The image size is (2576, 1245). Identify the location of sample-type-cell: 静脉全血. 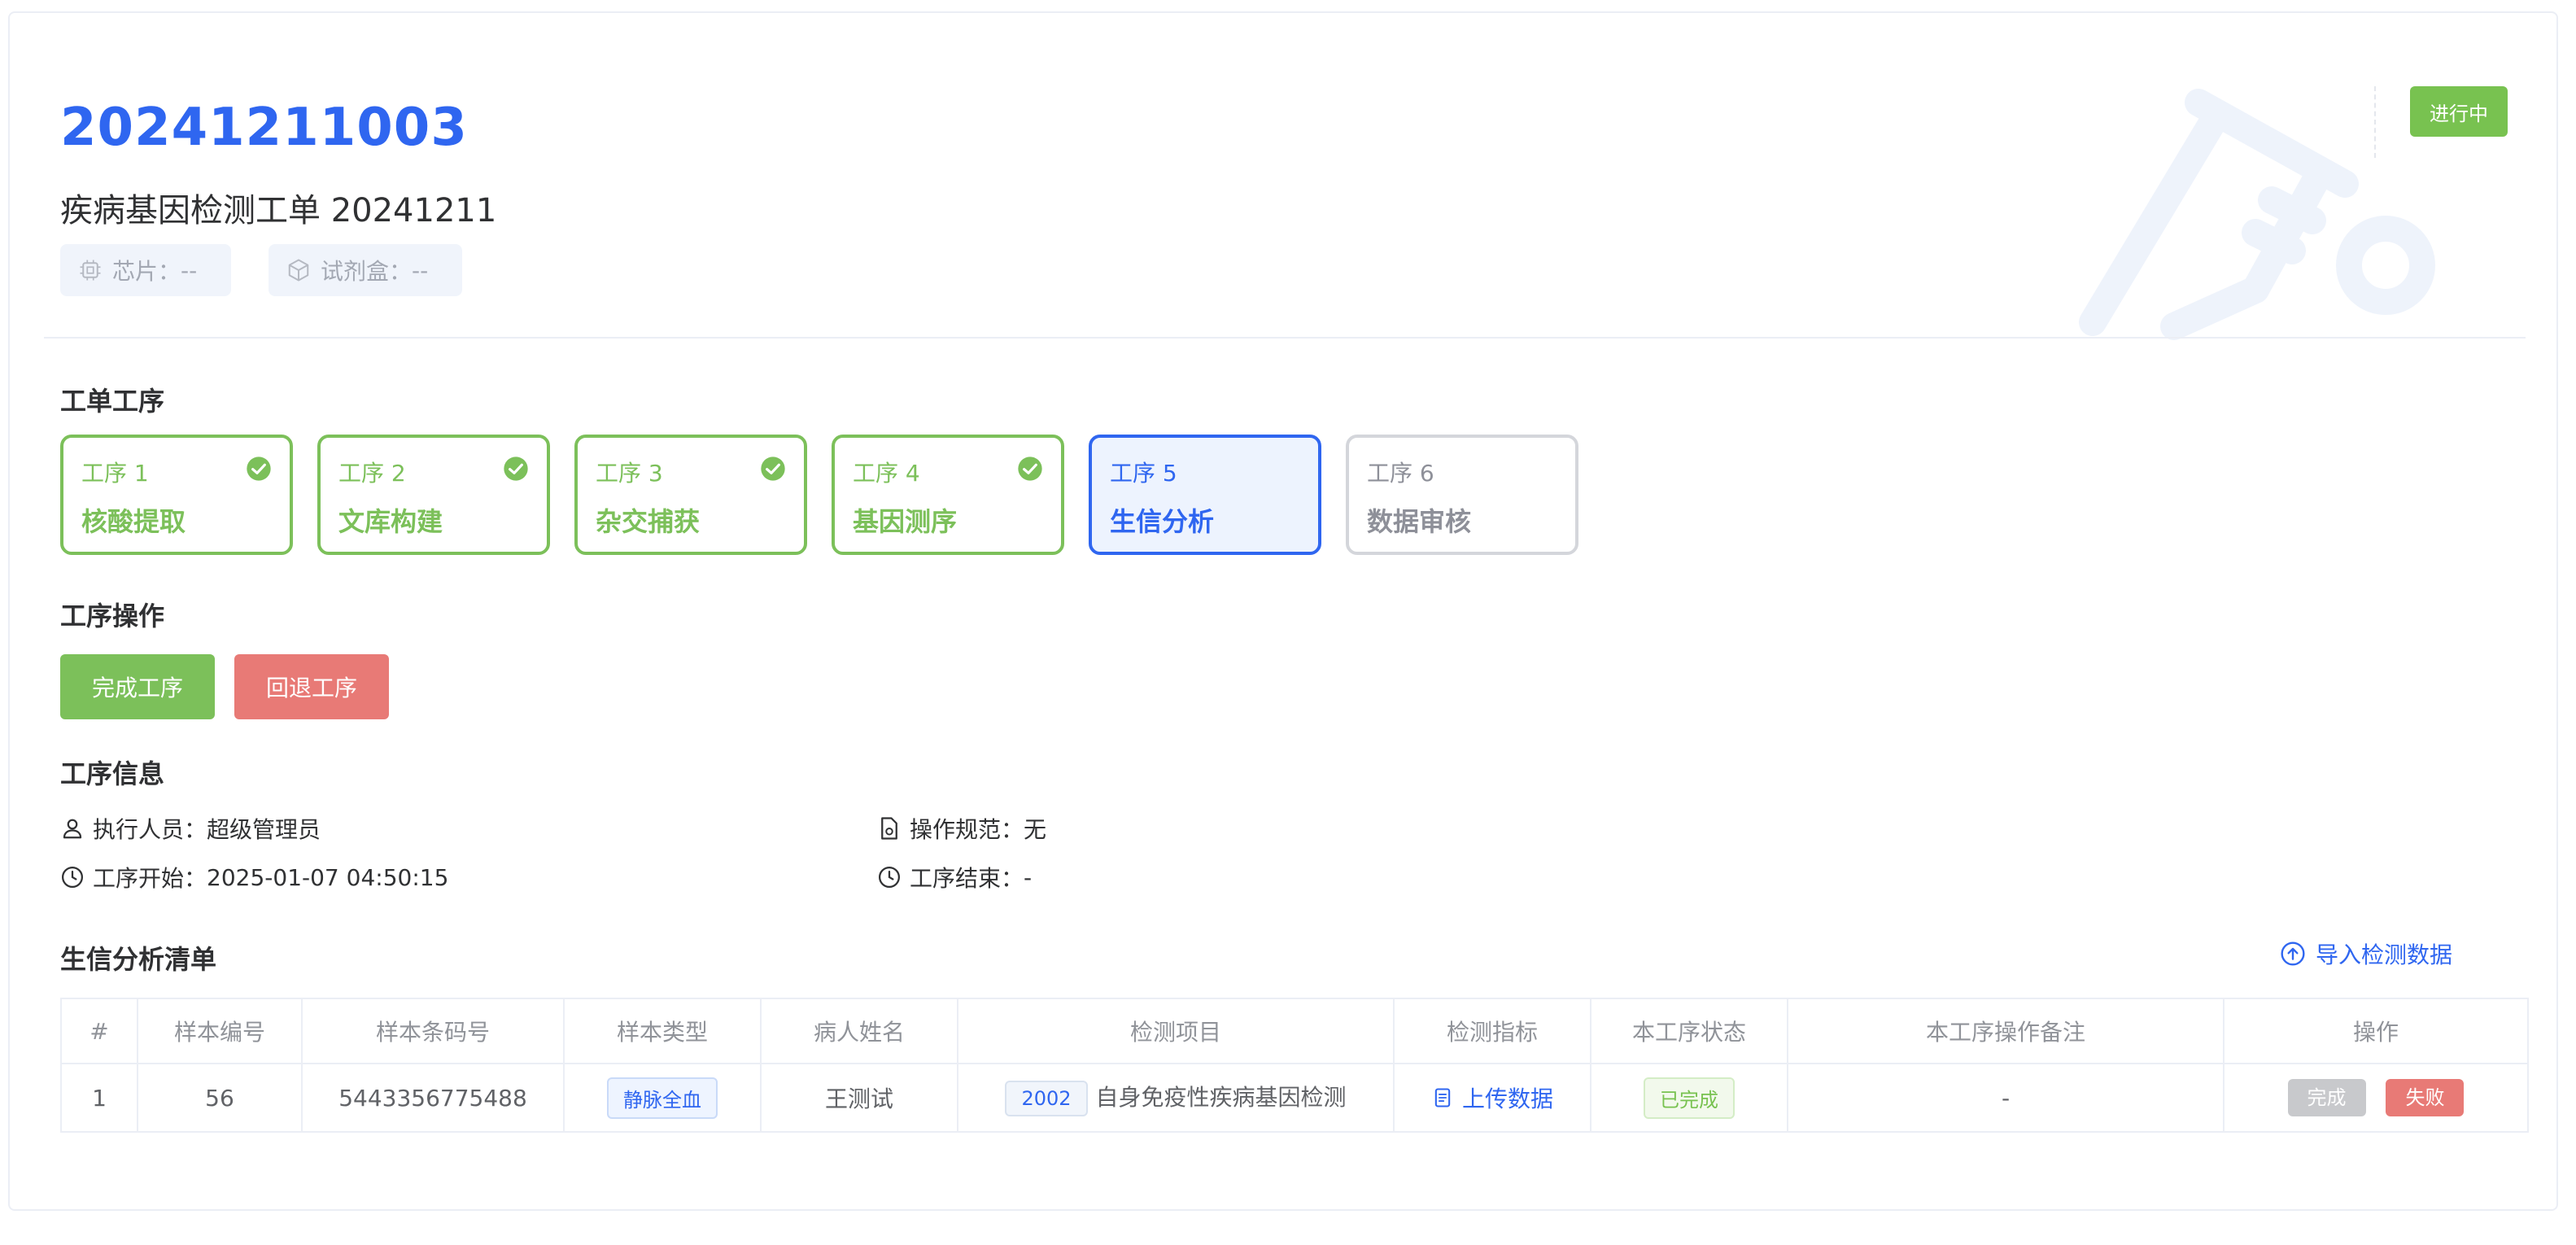
(662, 1098).